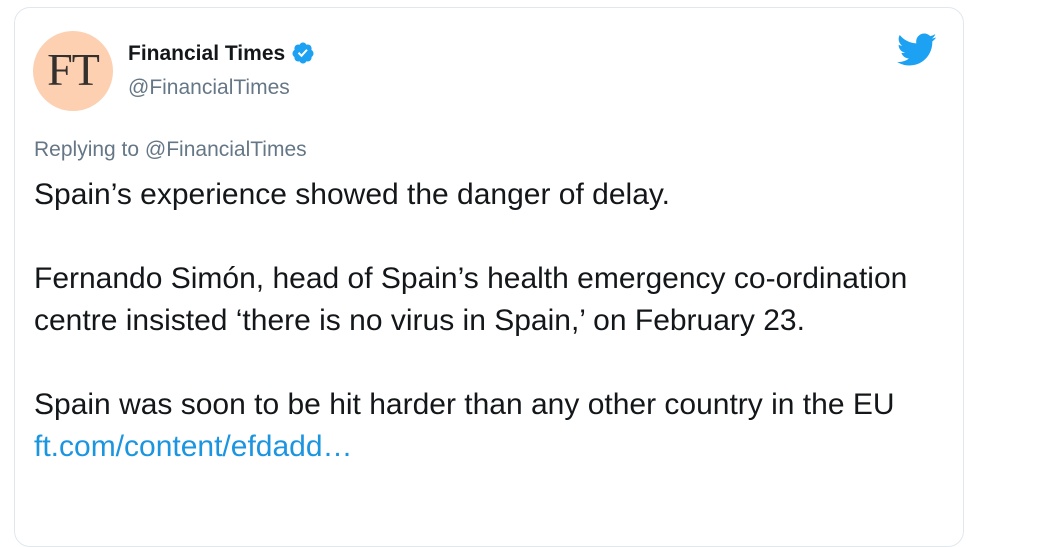 This screenshot has width=1037, height=547. What do you see at coordinates (170, 149) in the screenshot?
I see `replying-to-label: Replying to @FinancialTimes` at bounding box center [170, 149].